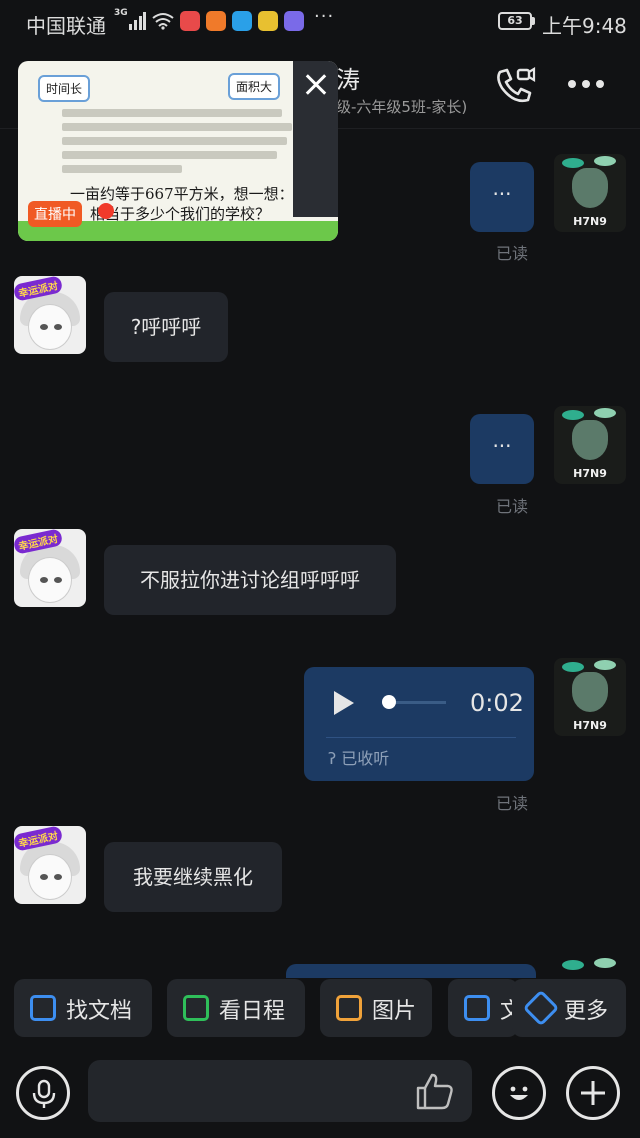 This screenshot has height=1138, width=640. What do you see at coordinates (121, 13) in the screenshot?
I see `network-type: 3G` at bounding box center [121, 13].